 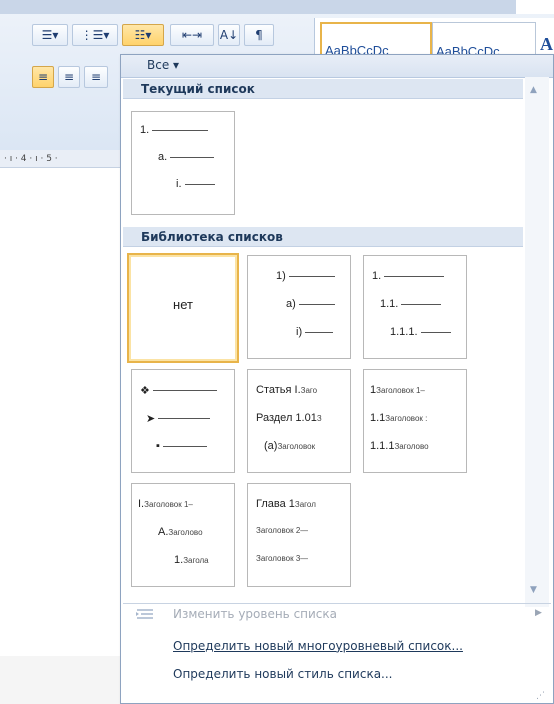 What do you see at coordinates (315, 332) in the screenshot?
I see `tile-line: i)` at bounding box center [315, 332].